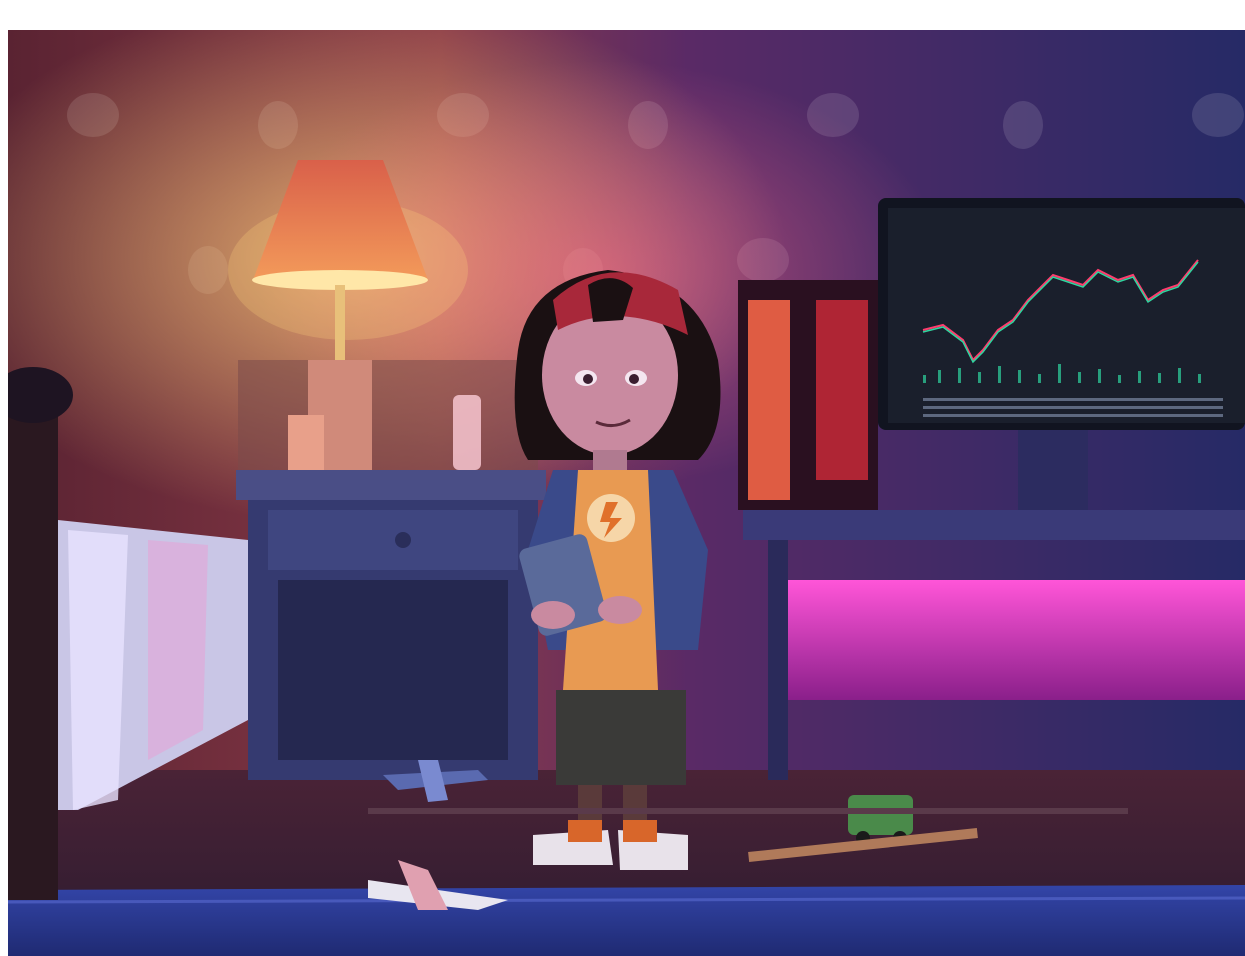  I want to click on led-strip, so click(1016, 640).